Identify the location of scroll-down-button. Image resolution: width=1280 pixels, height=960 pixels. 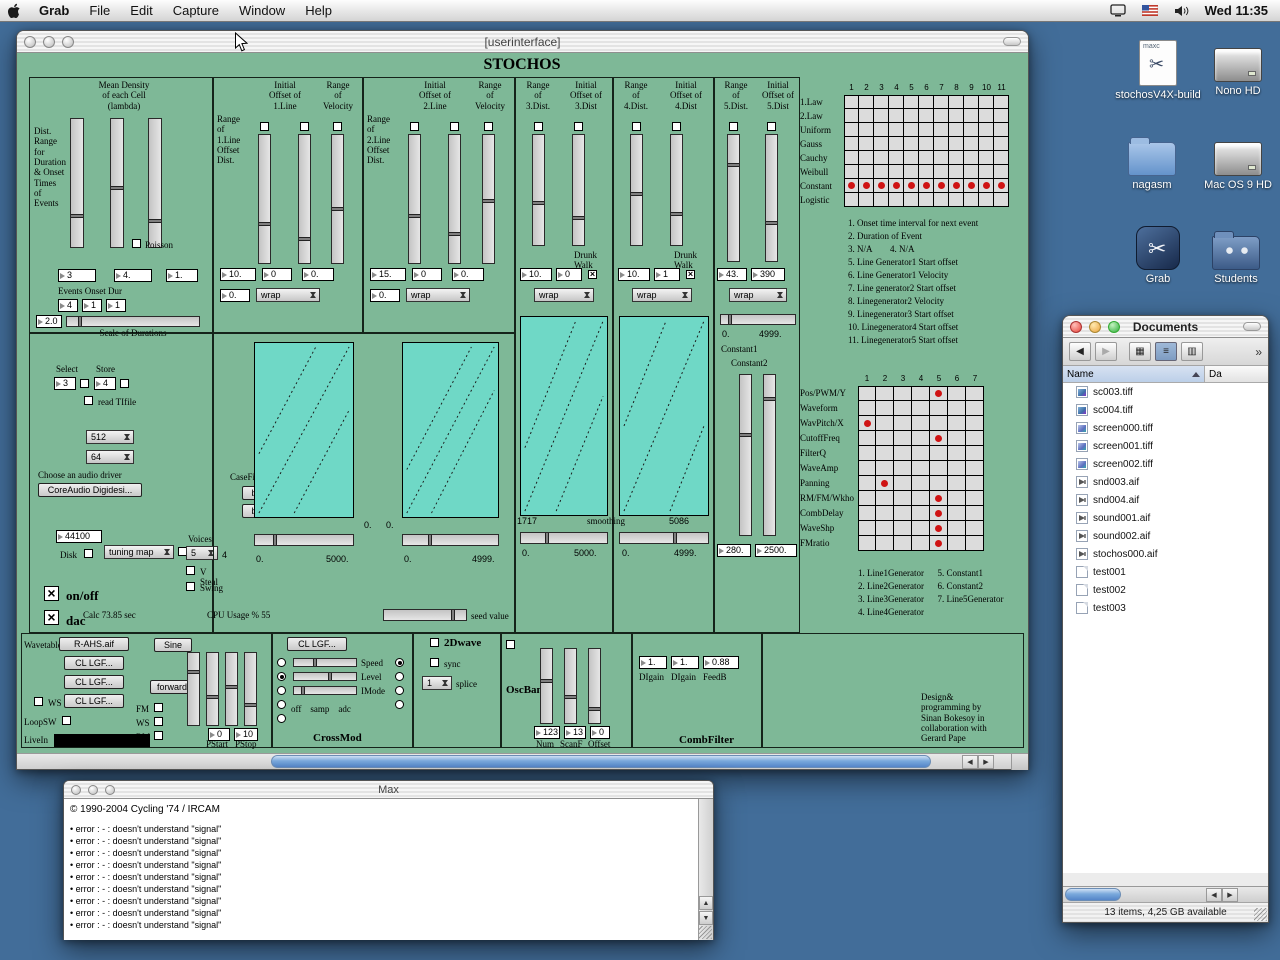
(706, 918).